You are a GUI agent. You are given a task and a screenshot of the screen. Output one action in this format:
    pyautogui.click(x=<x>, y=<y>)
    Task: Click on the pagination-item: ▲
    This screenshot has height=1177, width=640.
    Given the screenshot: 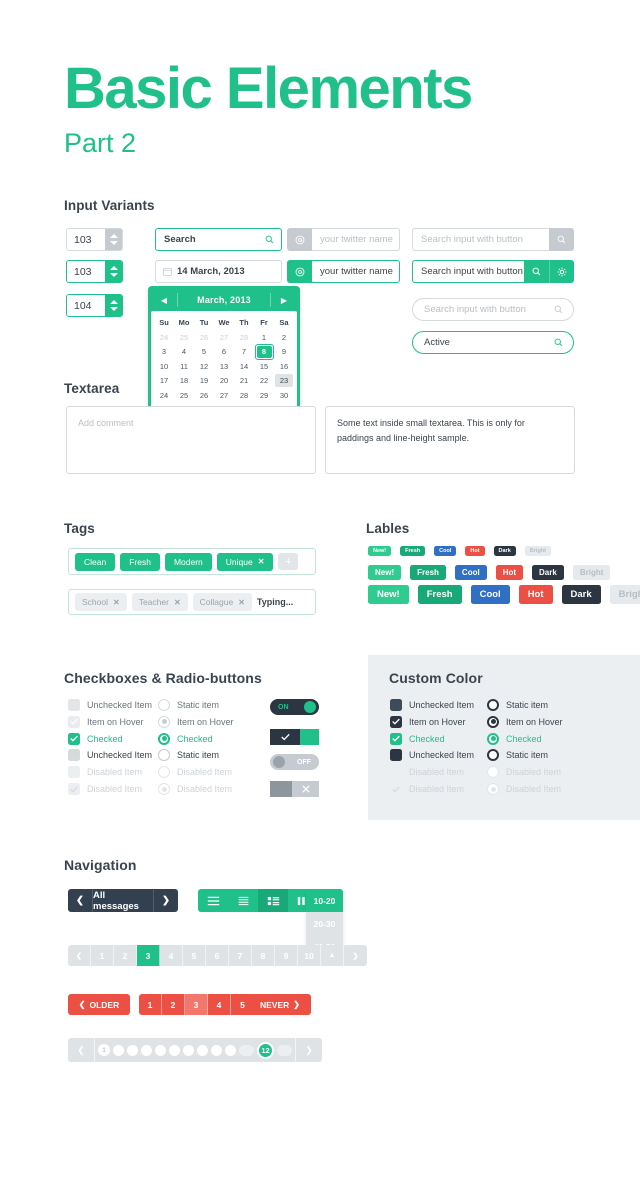 What is the action you would take?
    pyautogui.click(x=332, y=955)
    